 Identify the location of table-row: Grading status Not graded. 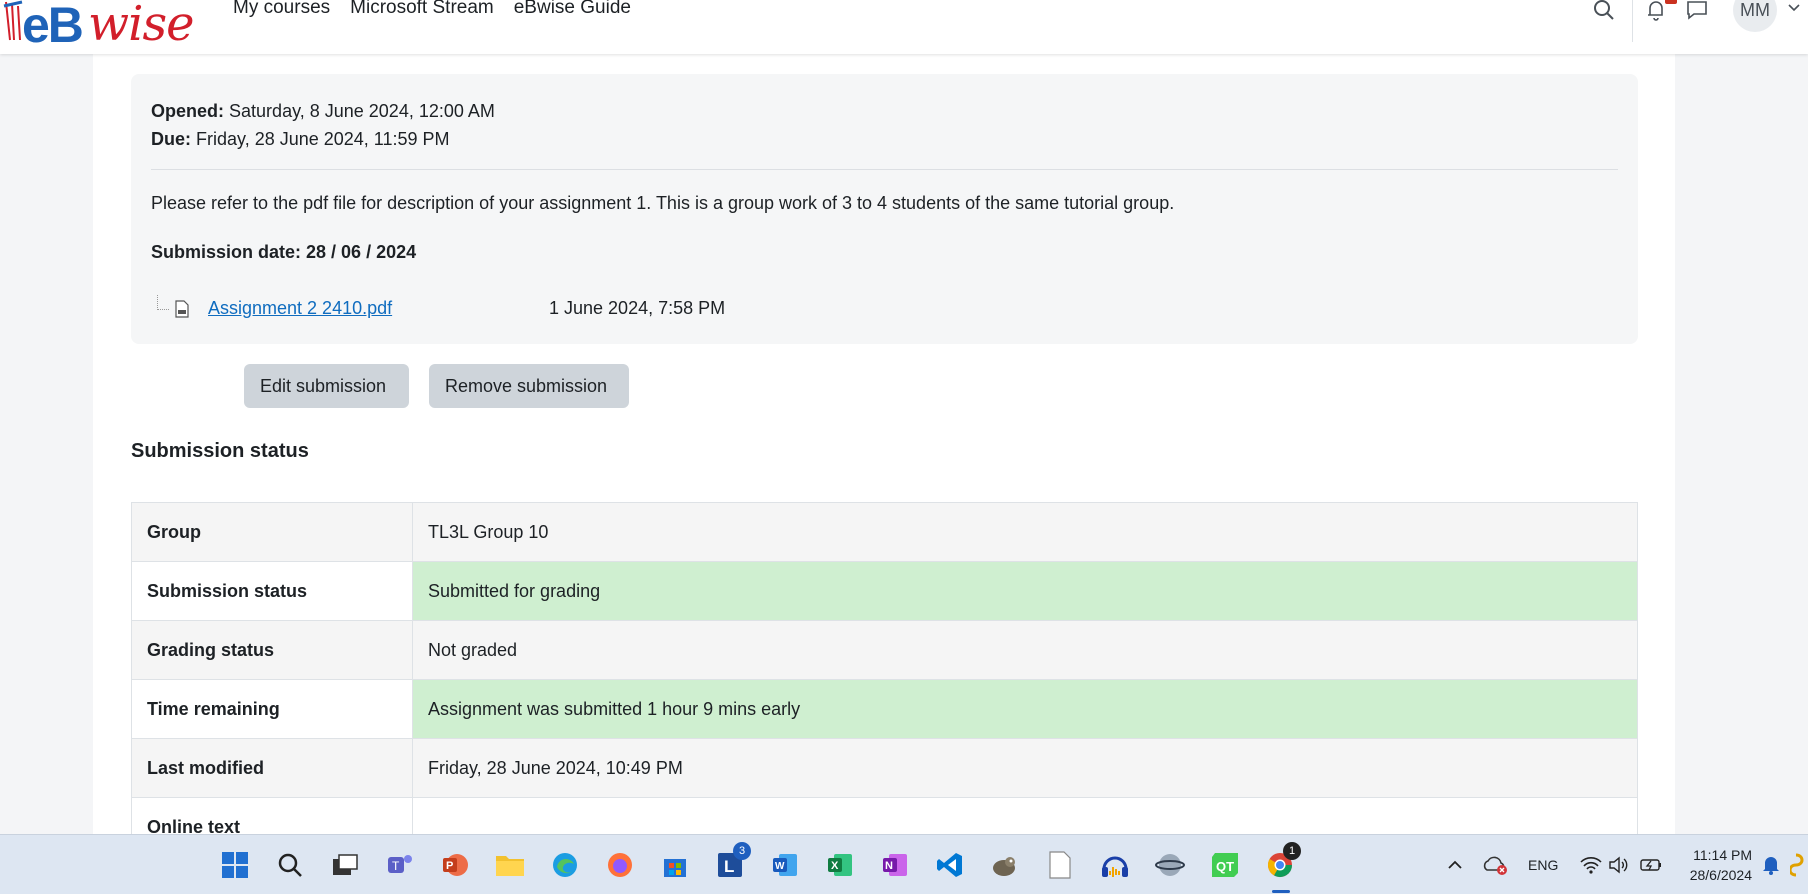
(884, 650).